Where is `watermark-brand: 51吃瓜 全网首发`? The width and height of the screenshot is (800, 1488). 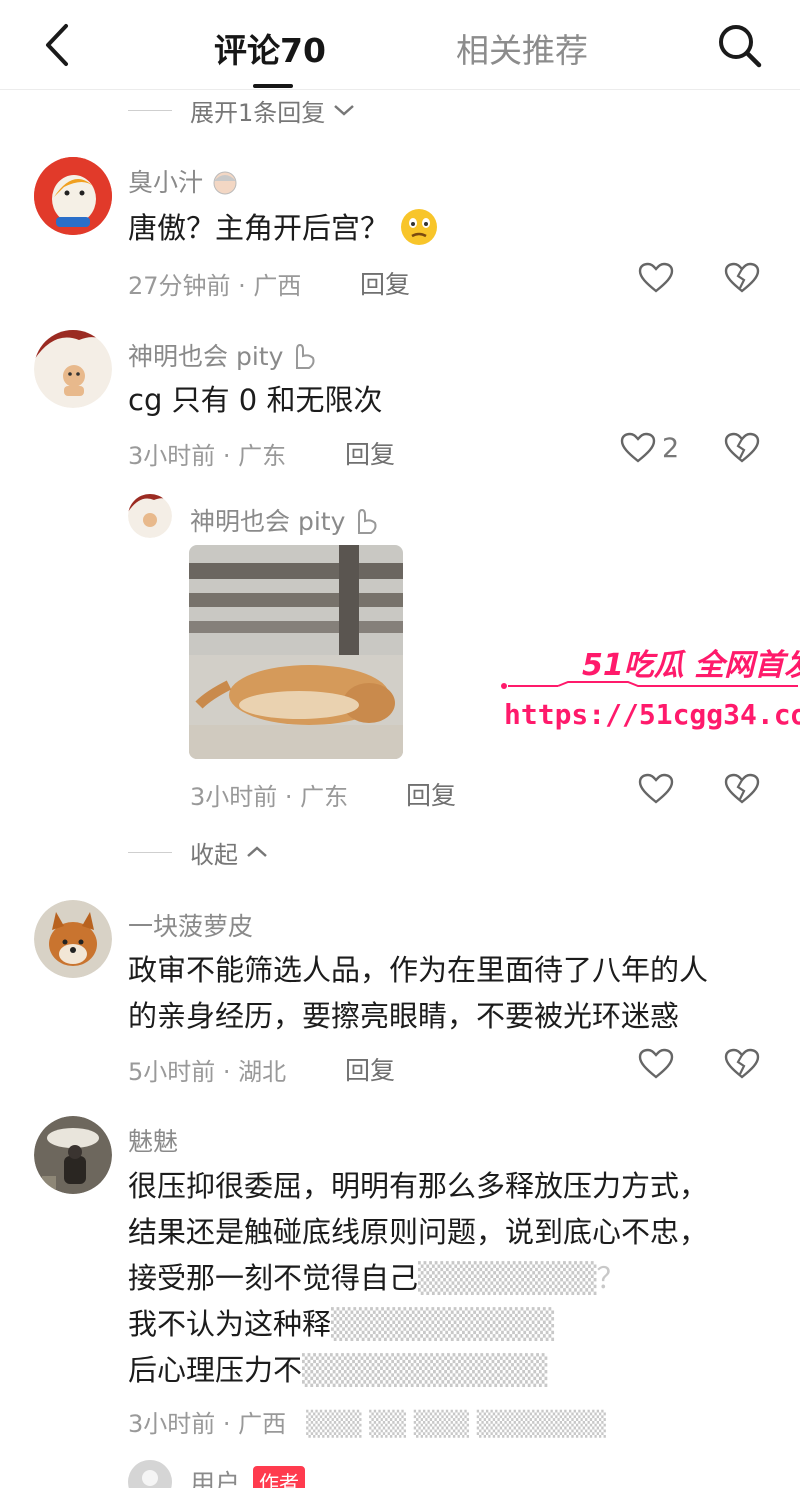
watermark-brand: 51吃瓜 全网首发 is located at coordinates (691, 665).